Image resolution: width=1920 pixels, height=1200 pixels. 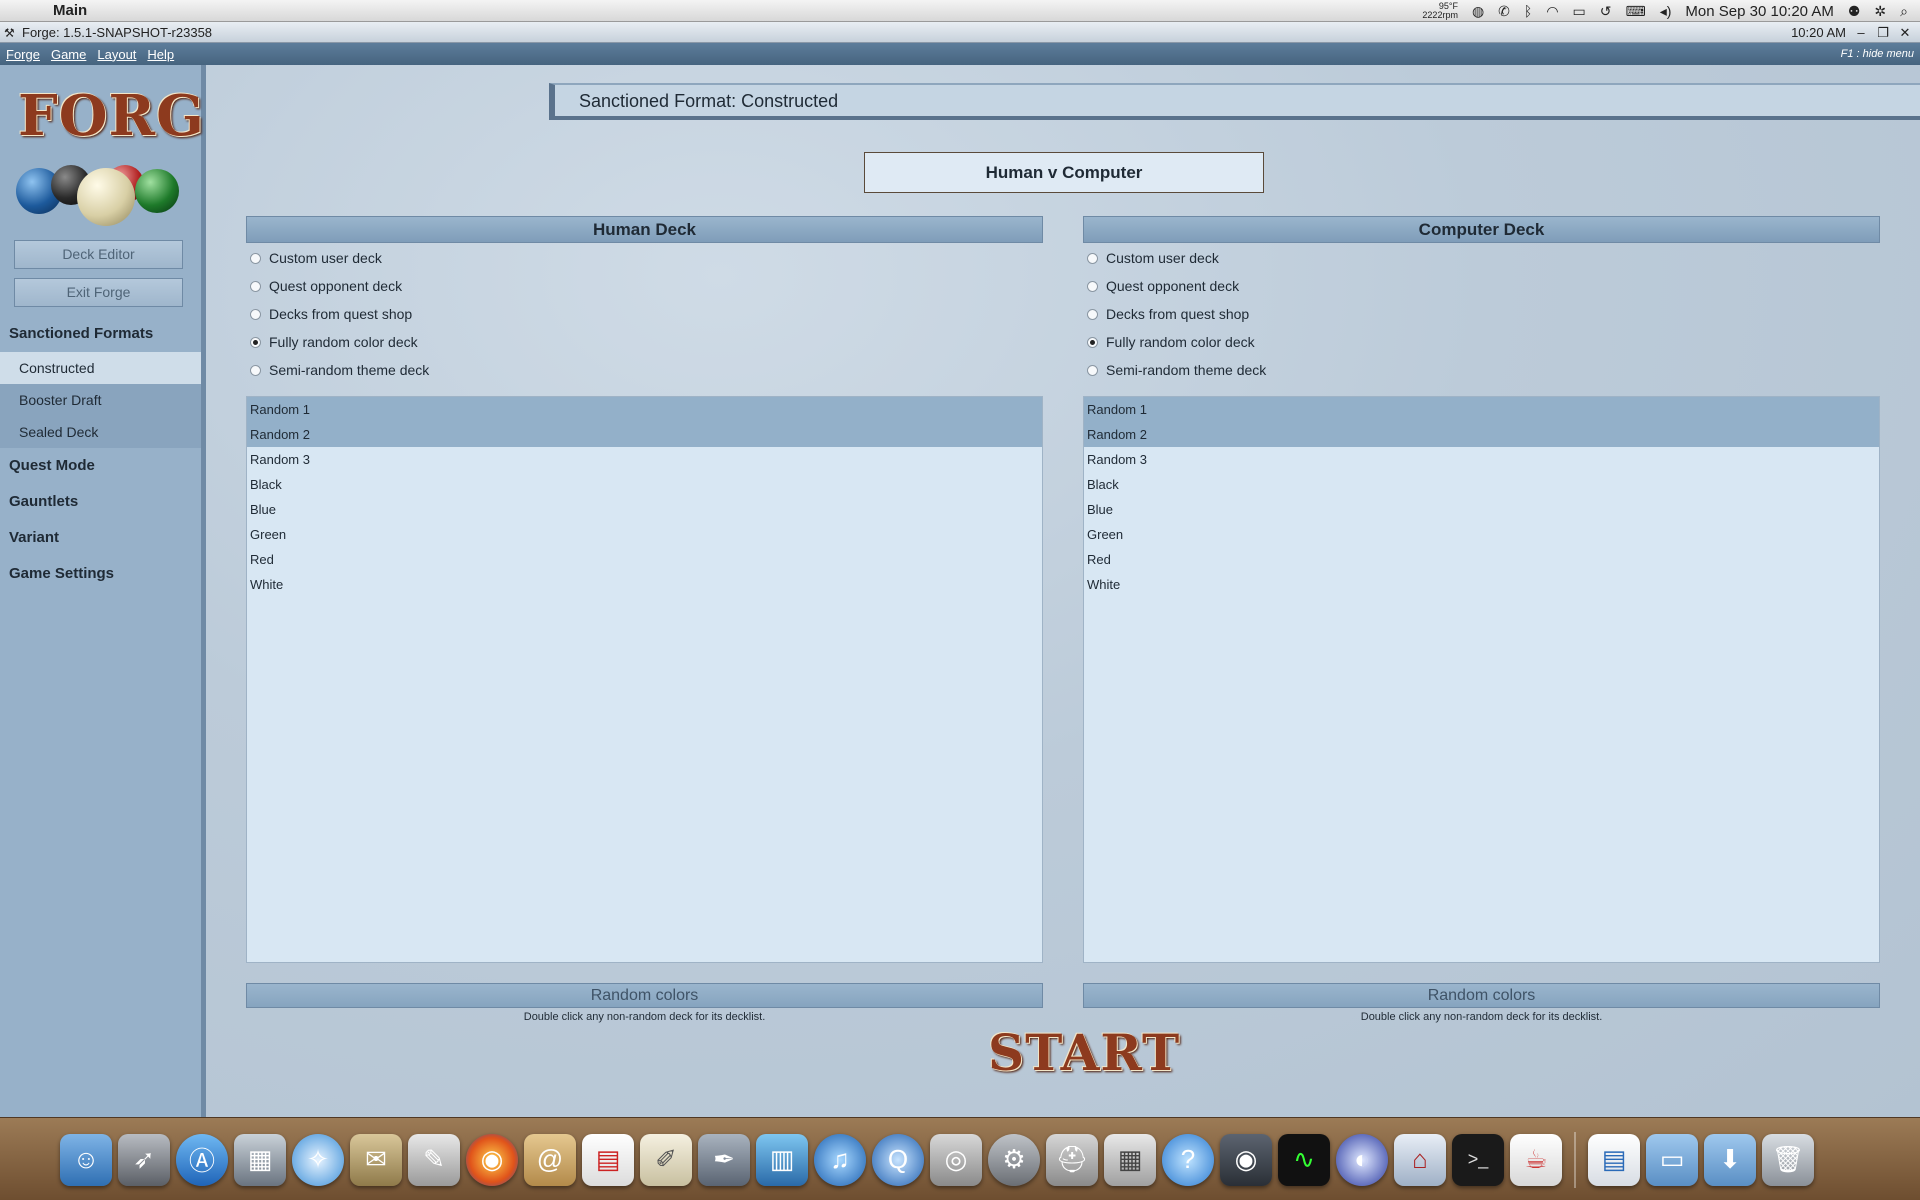 I want to click on computer-random-colors-button: Random colors, so click(x=1481, y=995).